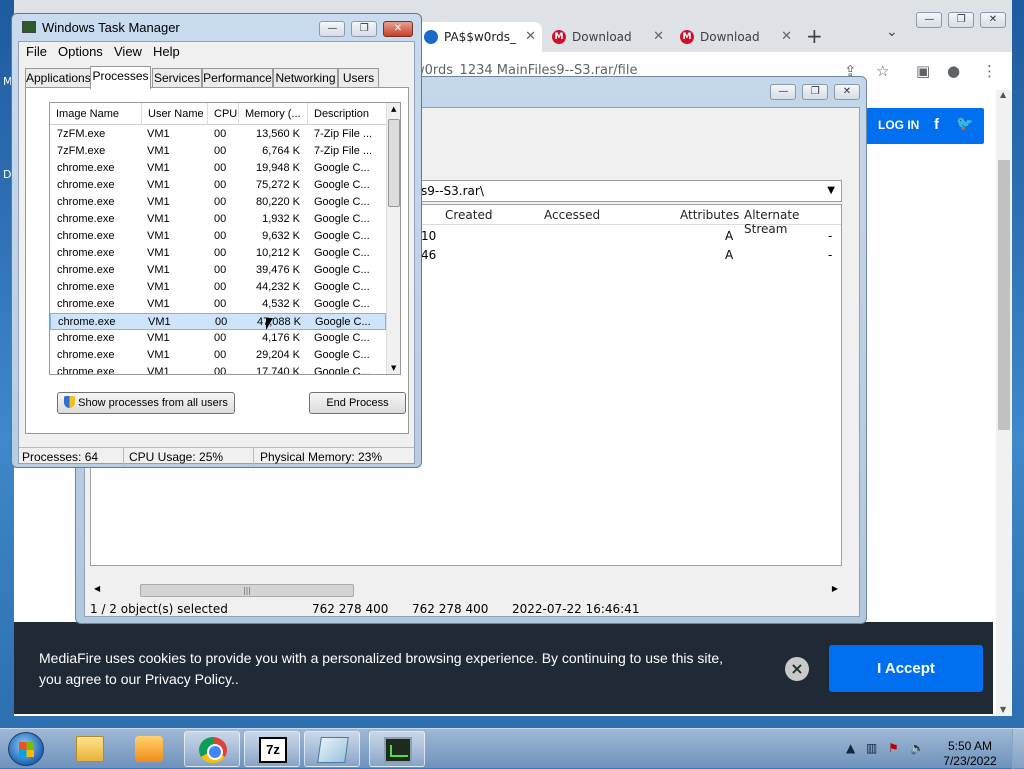 This screenshot has width=1024, height=769. I want to click on accept-cookies-button: I Accept, so click(906, 668).